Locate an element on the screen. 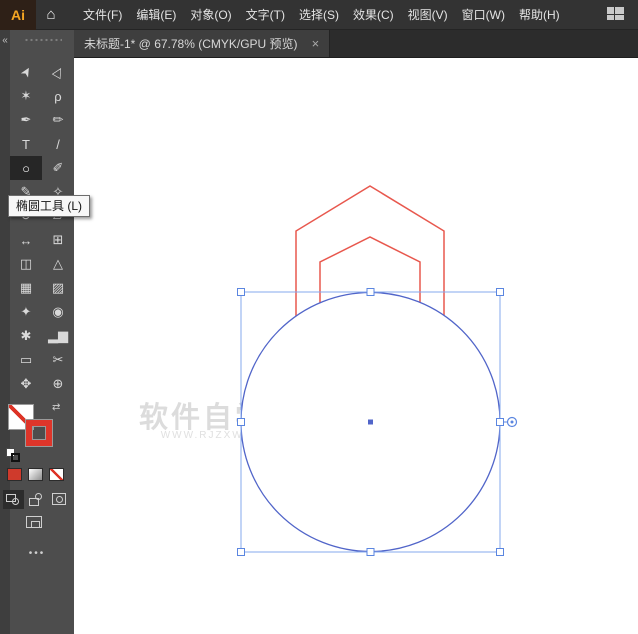 Image resolution: width=638 pixels, height=634 pixels. symbol-sprayer-tool-icon: ✱ is located at coordinates (26, 335).